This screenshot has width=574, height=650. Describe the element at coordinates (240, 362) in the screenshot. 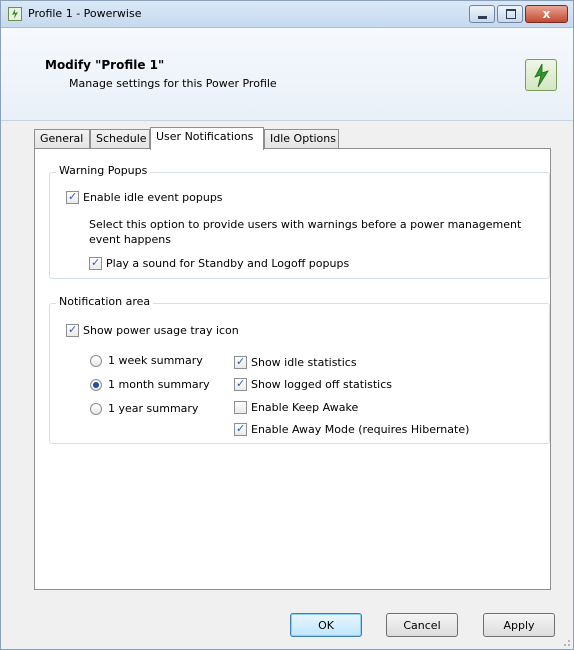

I see `show-idle-statistics-checkbox` at that location.